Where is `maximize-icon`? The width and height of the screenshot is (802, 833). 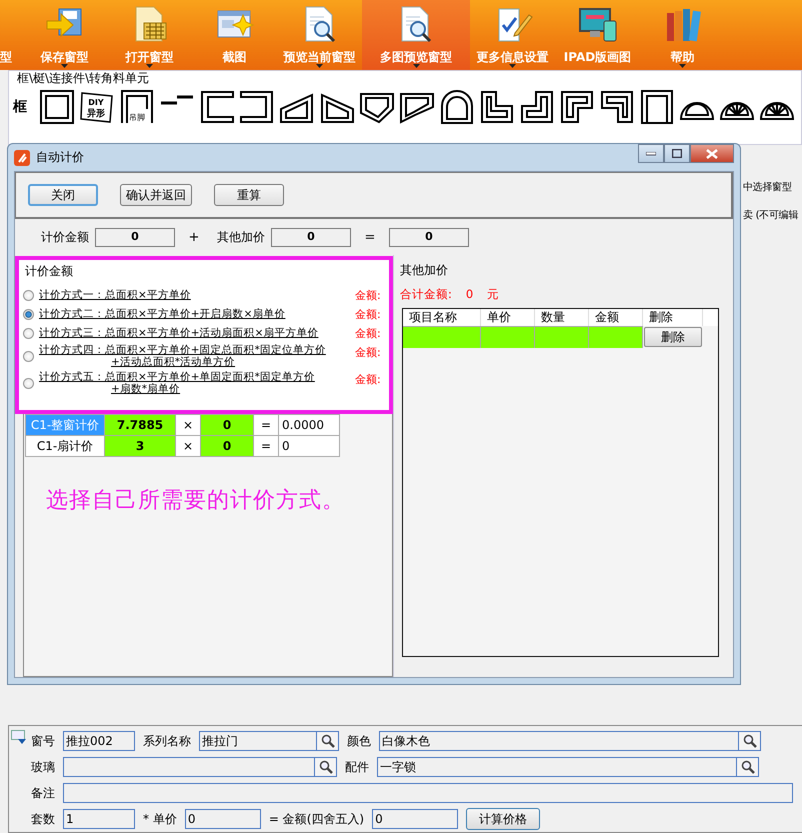
maximize-icon is located at coordinates (677, 153).